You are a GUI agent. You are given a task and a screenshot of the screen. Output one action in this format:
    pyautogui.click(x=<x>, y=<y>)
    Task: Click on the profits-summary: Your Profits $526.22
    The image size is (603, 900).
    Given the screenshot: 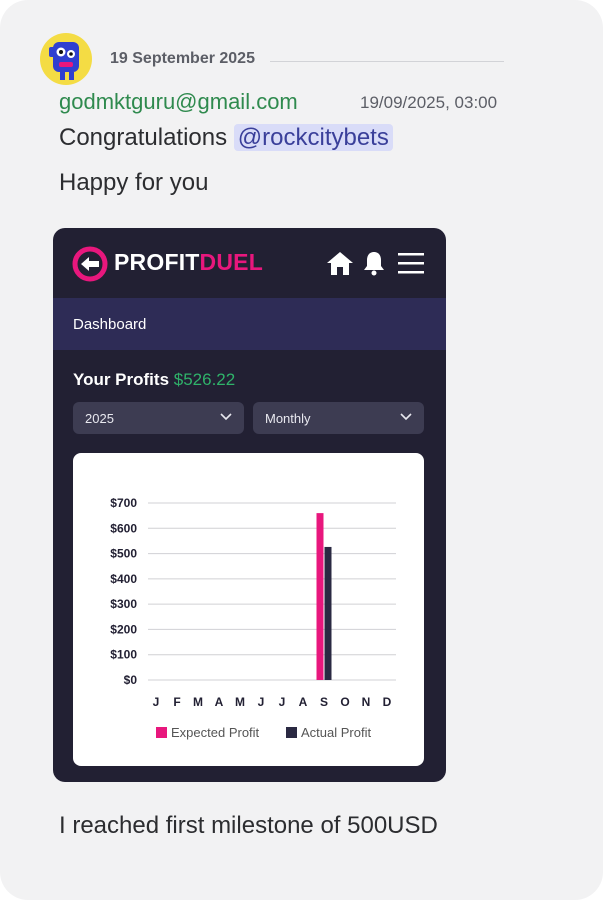 What is the action you would take?
    pyautogui.click(x=154, y=380)
    